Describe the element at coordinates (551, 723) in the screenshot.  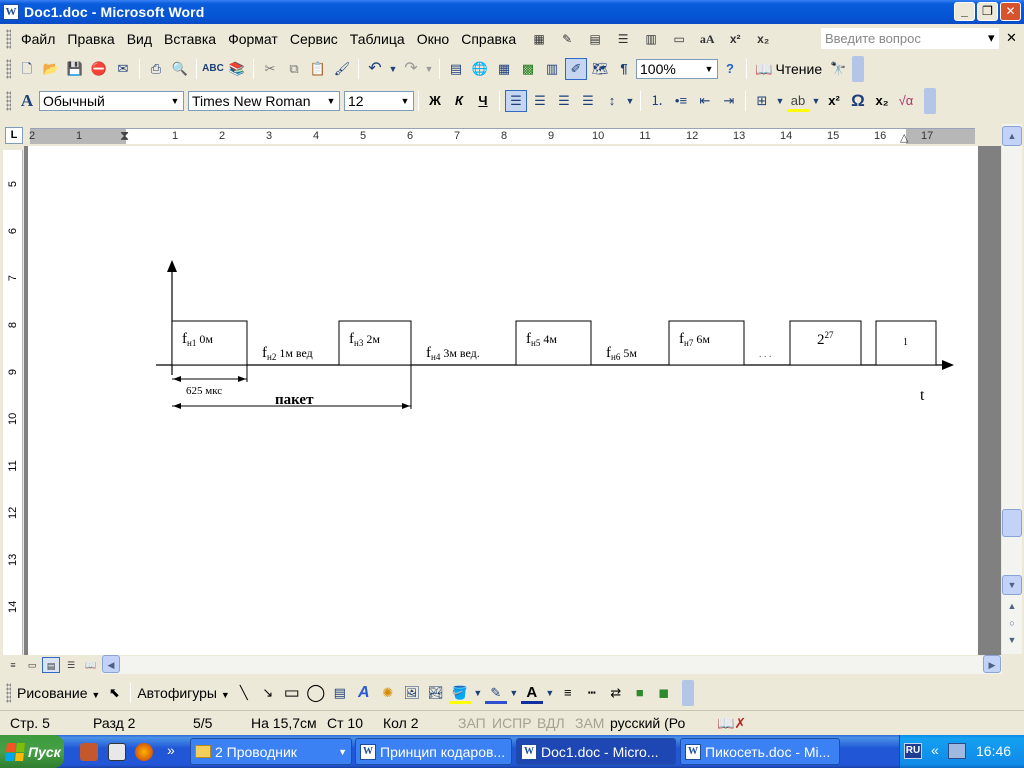
I see `status-extend: ВДЛ` at that location.